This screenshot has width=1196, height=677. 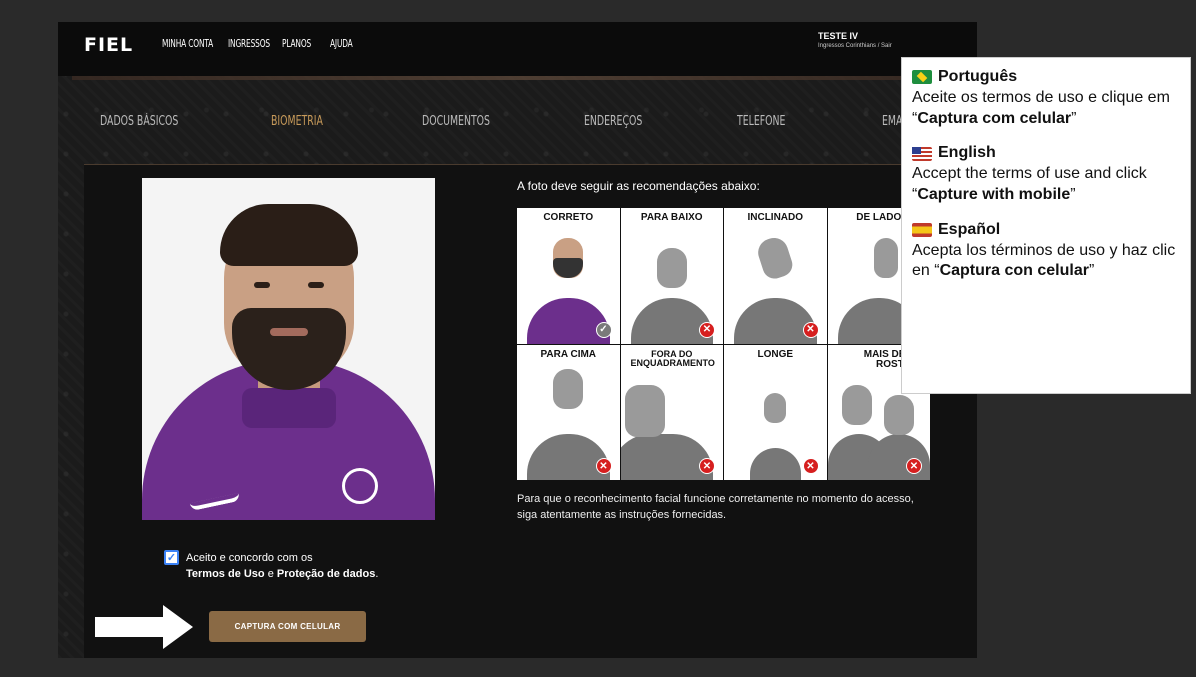 I want to click on example-para-cima: PARA CIMA ✕, so click(x=568, y=412).